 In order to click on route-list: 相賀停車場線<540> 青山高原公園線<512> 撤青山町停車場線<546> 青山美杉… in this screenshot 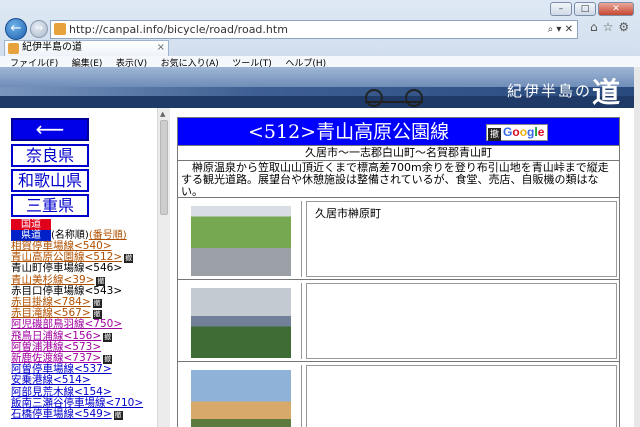, I will do `click(84, 330)`.